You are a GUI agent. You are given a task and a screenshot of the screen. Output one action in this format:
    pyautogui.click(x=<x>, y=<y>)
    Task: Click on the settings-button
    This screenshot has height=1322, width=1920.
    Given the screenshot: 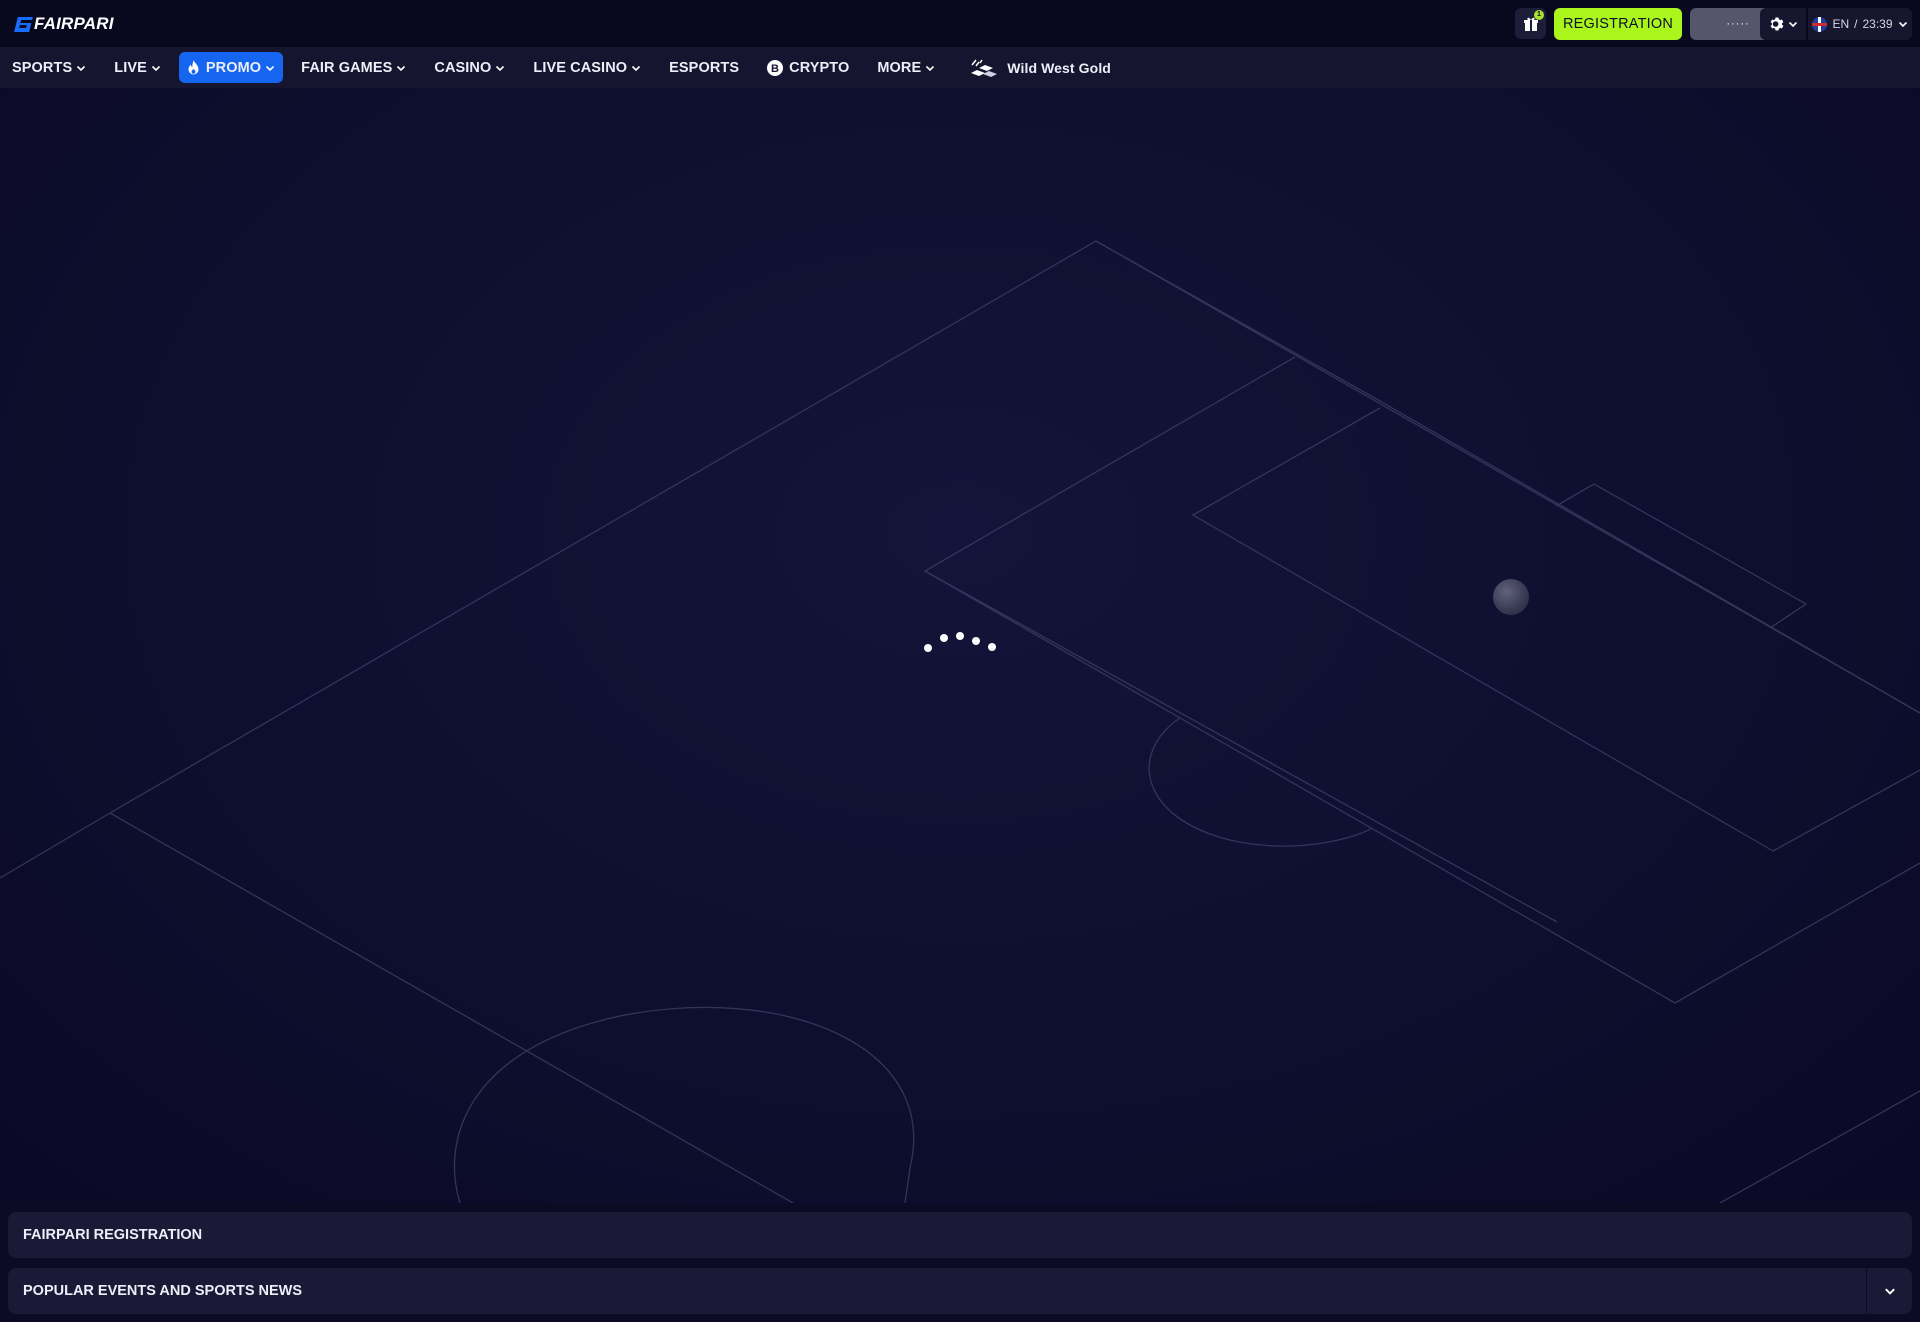 What is the action you would take?
    pyautogui.click(x=1783, y=24)
    